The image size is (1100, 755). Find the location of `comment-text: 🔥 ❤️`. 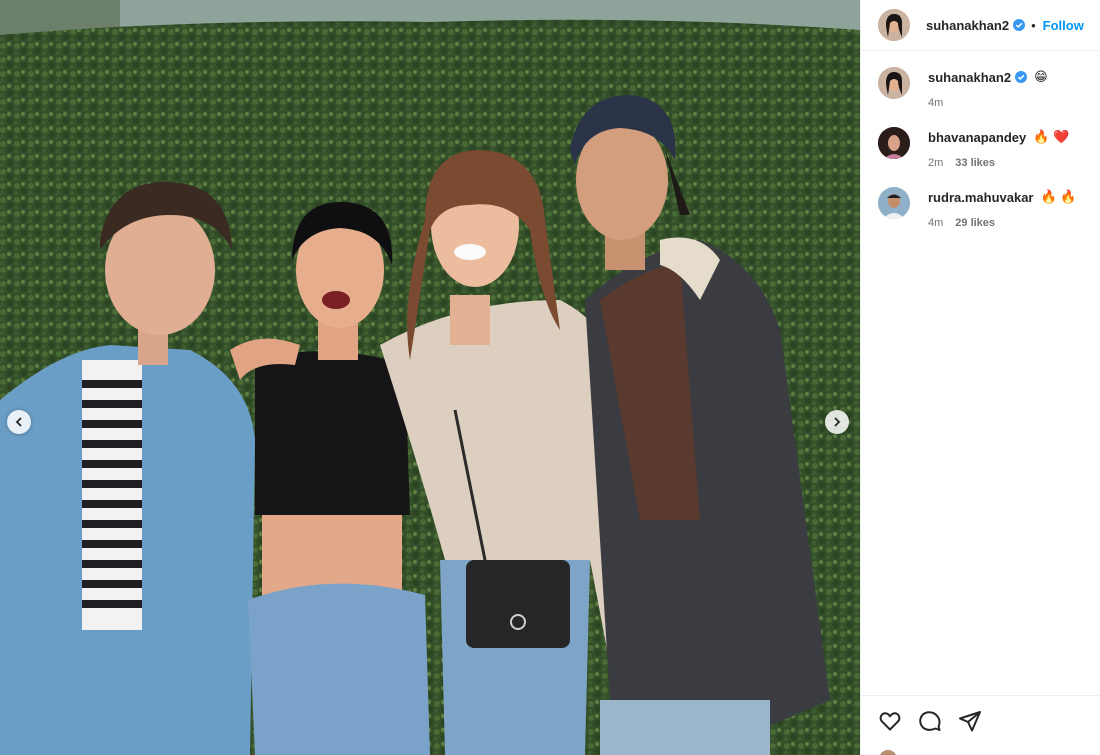

comment-text: 🔥 ❤️ is located at coordinates (1051, 136).